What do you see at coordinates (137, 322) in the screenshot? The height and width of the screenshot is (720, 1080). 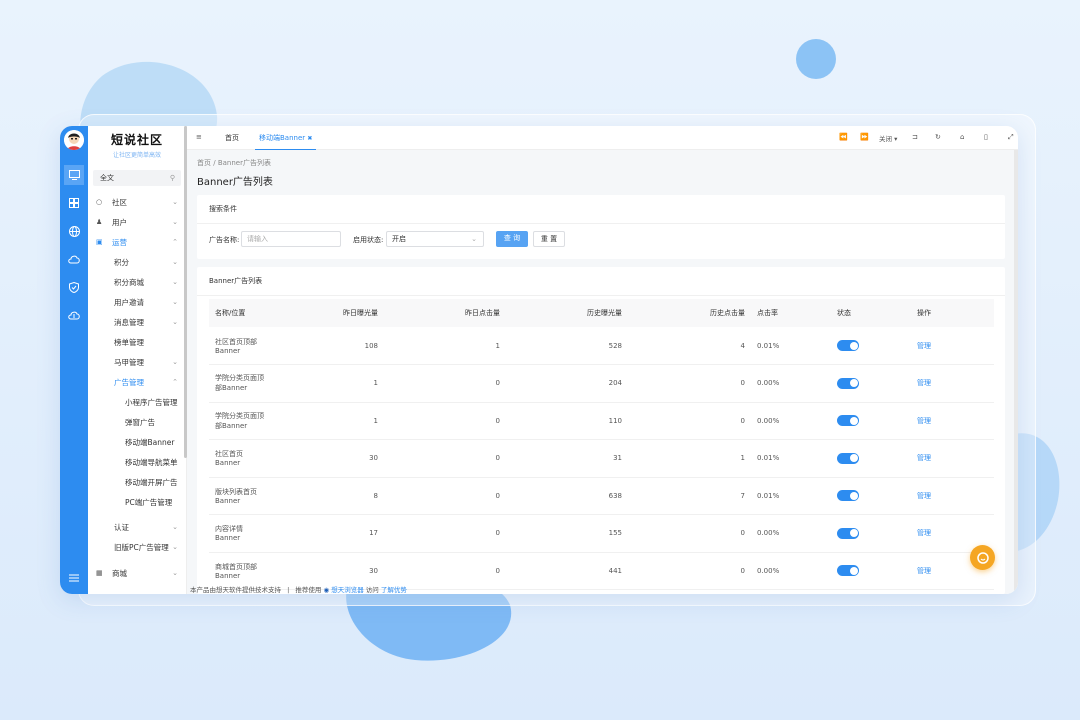 I see `sidebar-item-messages: 消息管理 ⌄` at bounding box center [137, 322].